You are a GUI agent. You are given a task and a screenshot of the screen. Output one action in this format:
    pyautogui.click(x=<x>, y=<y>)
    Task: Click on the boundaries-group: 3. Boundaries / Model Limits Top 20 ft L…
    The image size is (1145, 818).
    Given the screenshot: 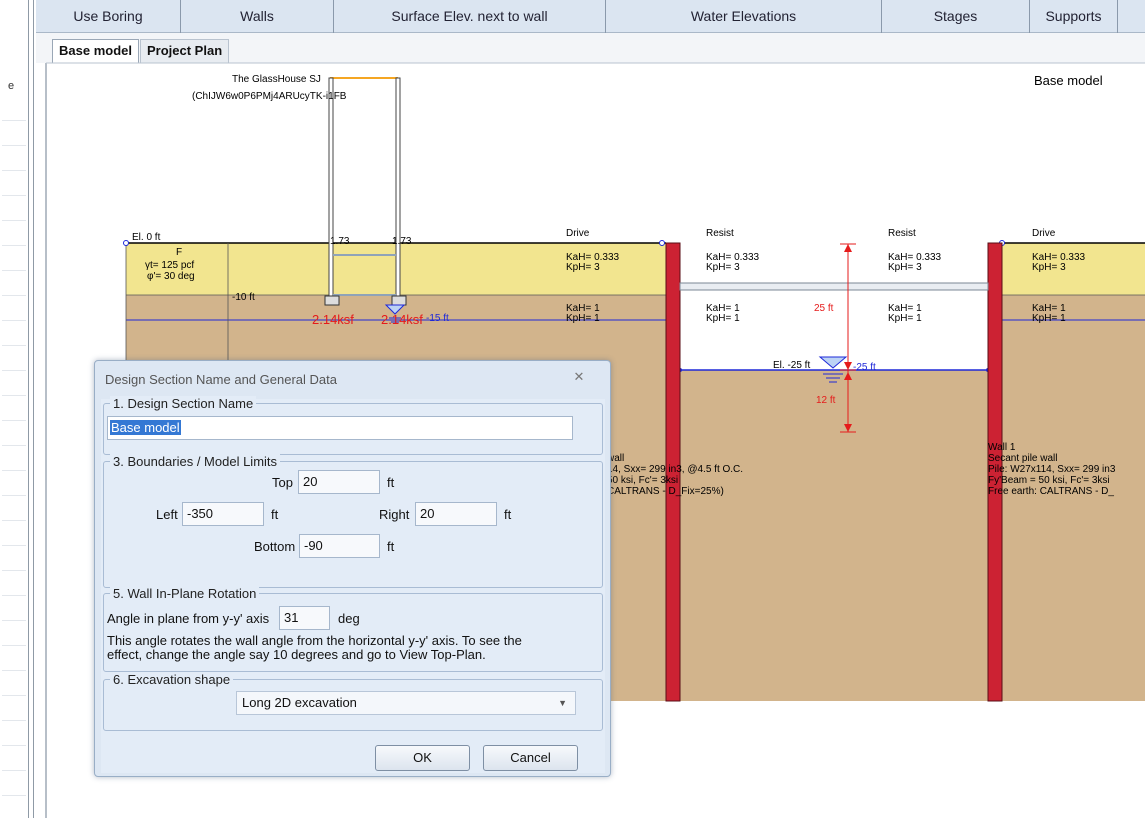 What is the action you would take?
    pyautogui.click(x=353, y=521)
    